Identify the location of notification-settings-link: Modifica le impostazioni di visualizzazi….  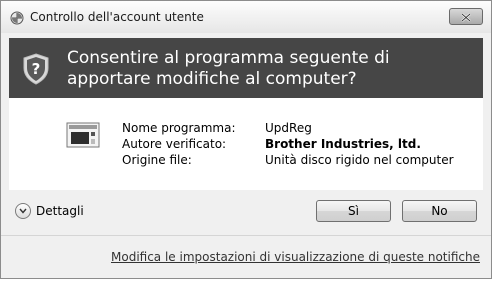
(295, 257).